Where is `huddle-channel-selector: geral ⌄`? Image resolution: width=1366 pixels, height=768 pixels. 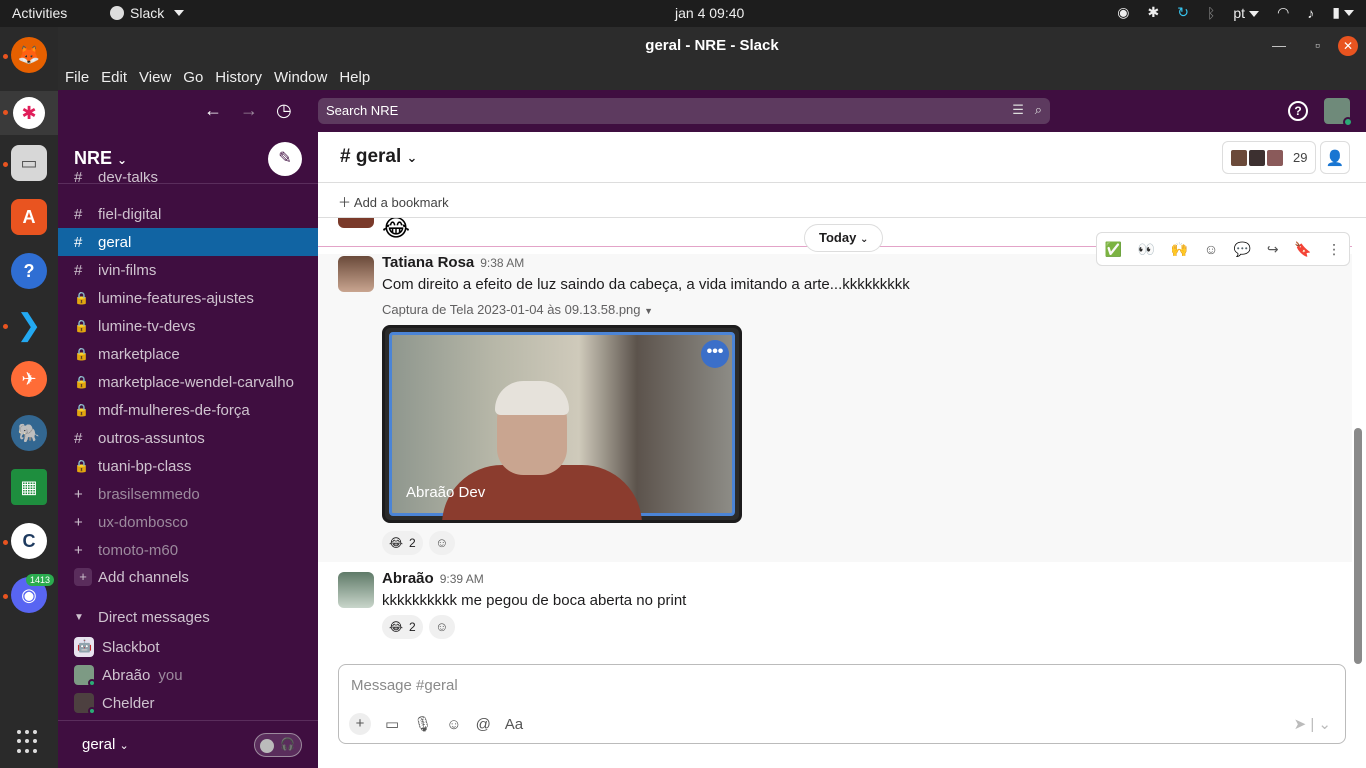
huddle-channel-selector: geral ⌄ is located at coordinates (105, 744).